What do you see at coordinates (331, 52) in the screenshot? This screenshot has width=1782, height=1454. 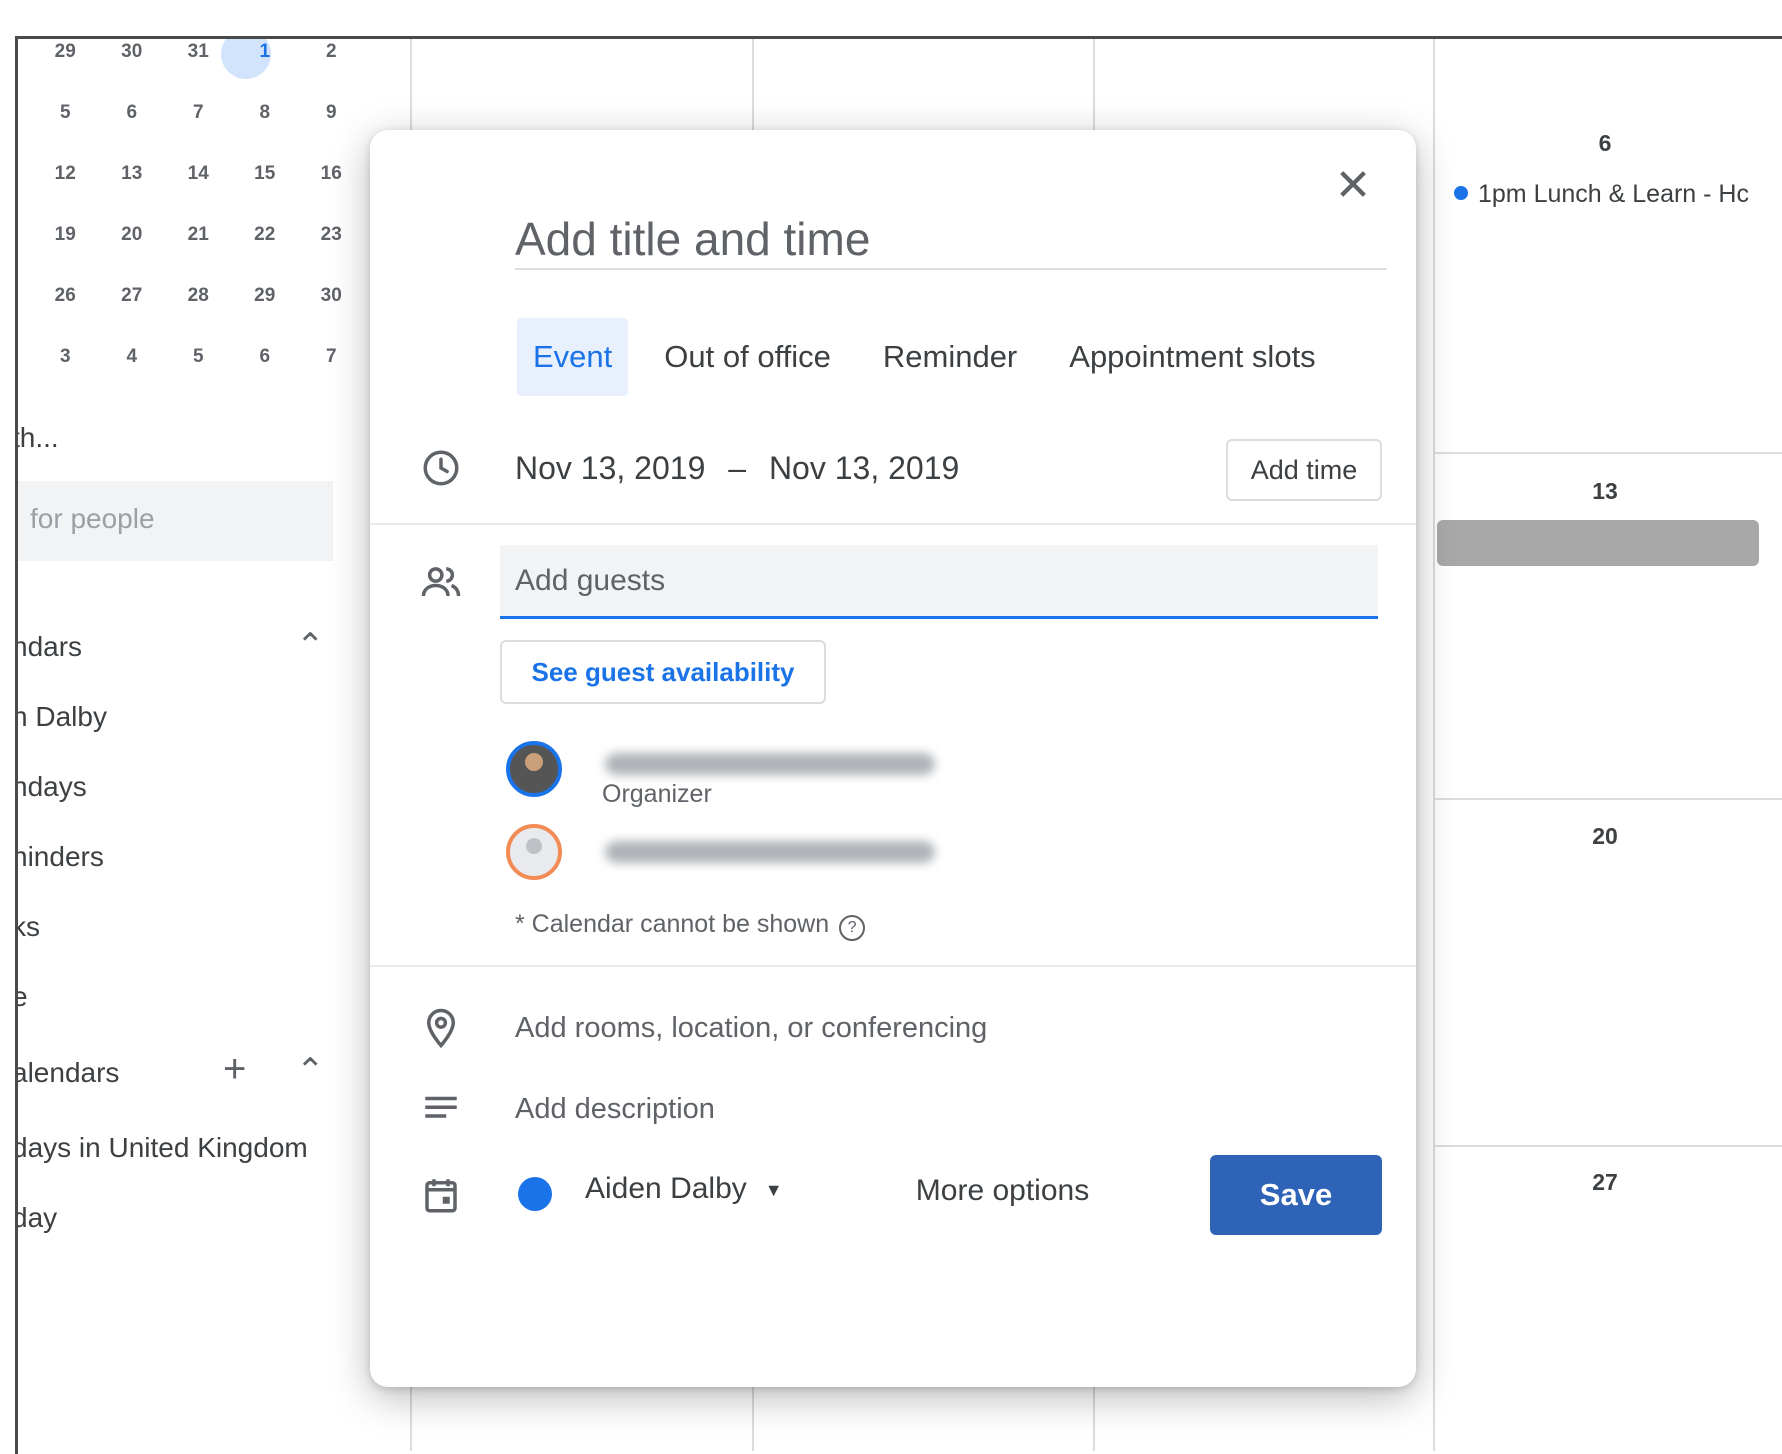 I see `mini-day: 2` at bounding box center [331, 52].